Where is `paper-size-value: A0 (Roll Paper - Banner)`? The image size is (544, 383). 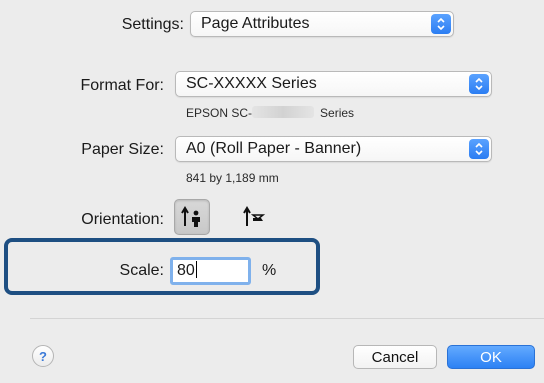
paper-size-value: A0 (Roll Paper - Banner) is located at coordinates (274, 148).